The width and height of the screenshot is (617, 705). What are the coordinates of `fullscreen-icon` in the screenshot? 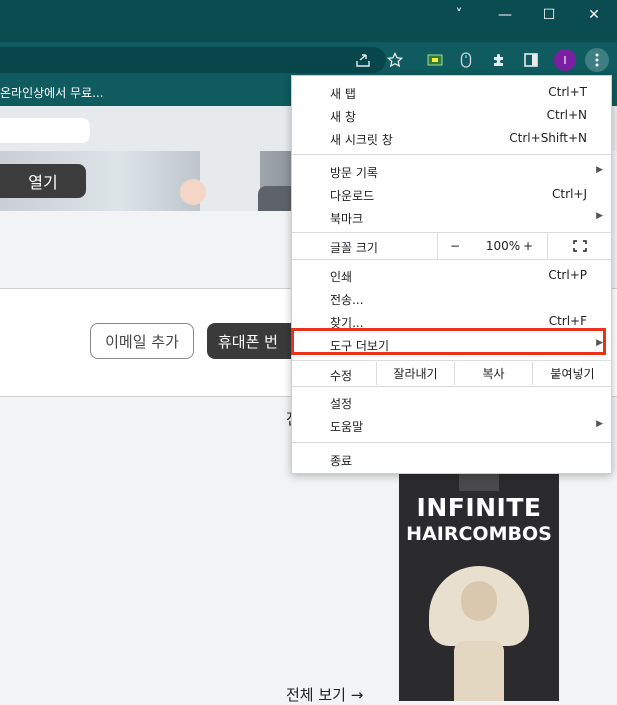 It's located at (580, 246).